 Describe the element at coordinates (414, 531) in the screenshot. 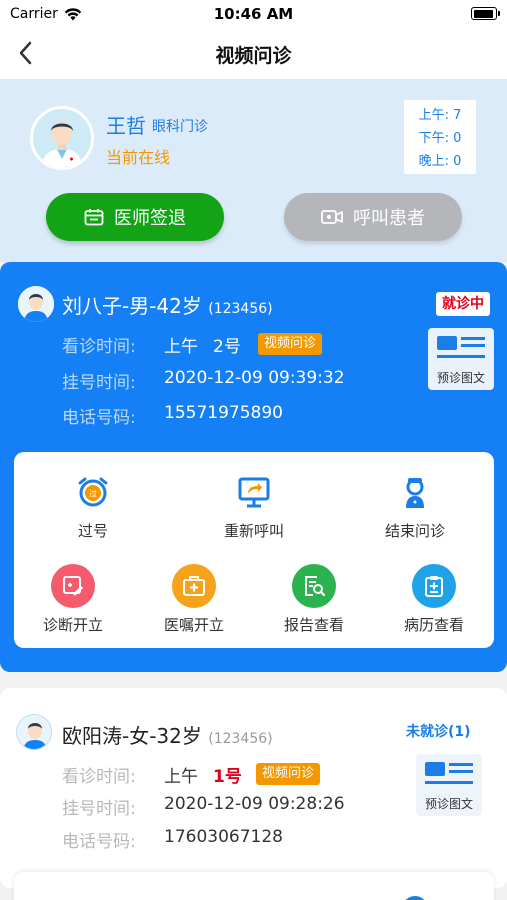

I see `action-end-consult-label: 结束问诊` at that location.